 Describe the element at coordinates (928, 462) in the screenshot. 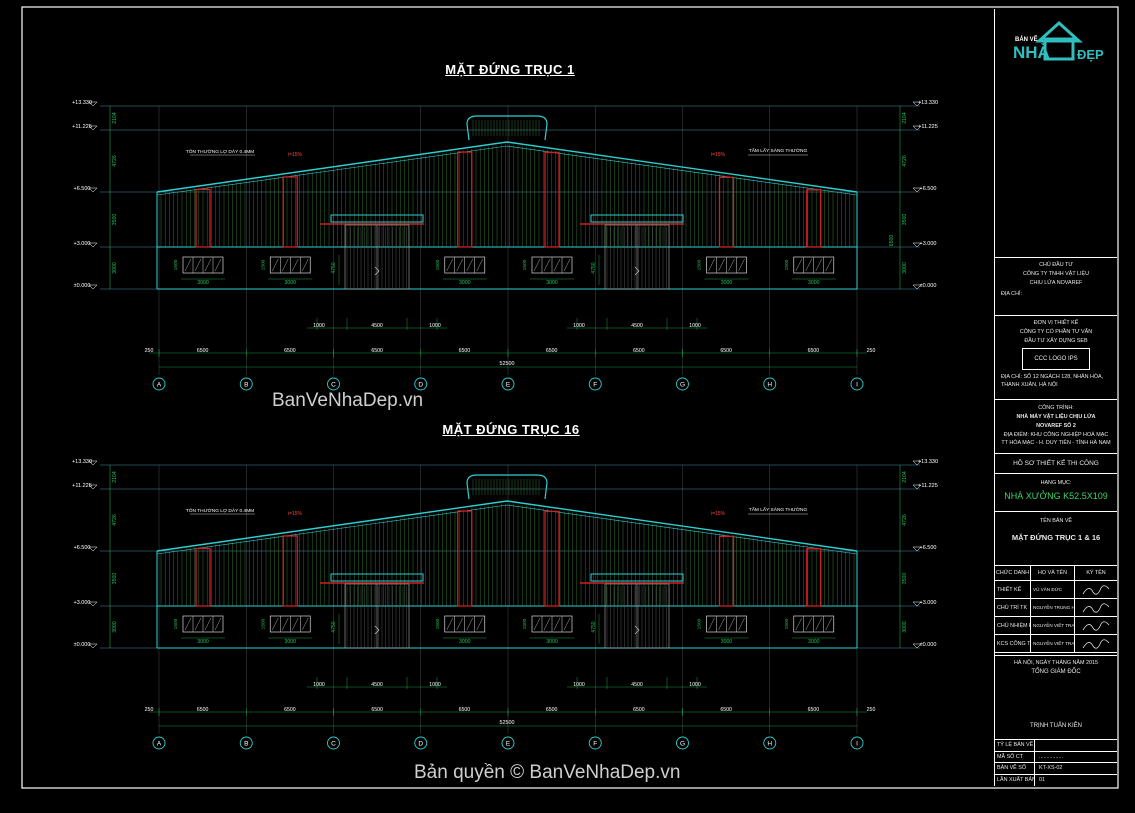

I see `level-label-right: +13.330` at that location.